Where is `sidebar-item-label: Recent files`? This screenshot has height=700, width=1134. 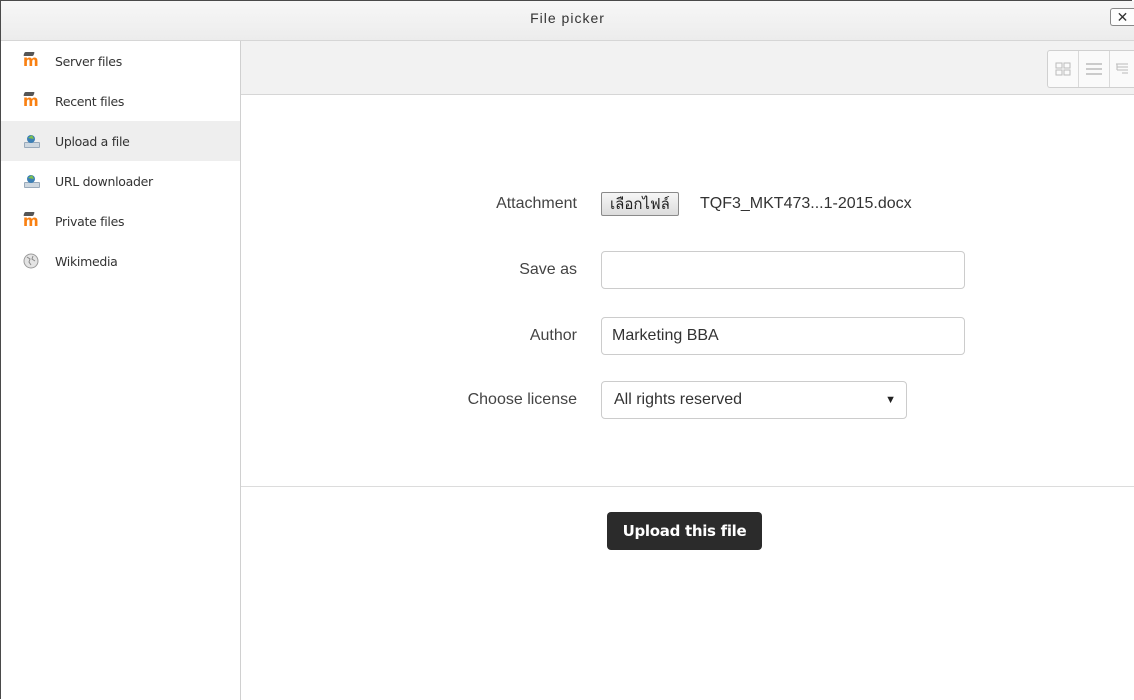
sidebar-item-label: Recent files is located at coordinates (90, 101).